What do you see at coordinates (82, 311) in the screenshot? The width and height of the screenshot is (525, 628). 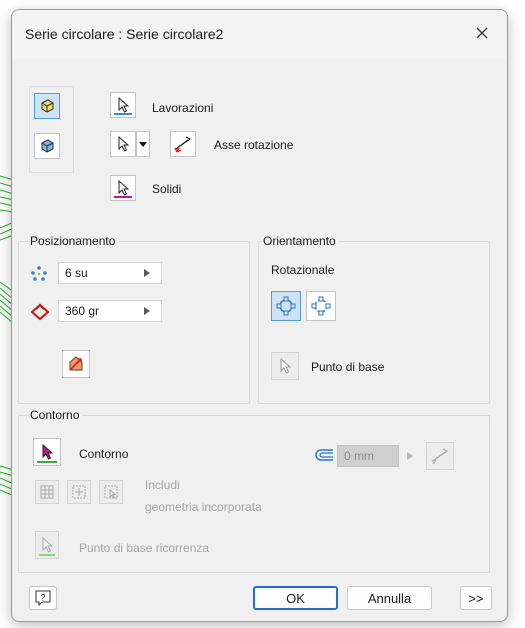 I see `angle-value: 360 gr` at bounding box center [82, 311].